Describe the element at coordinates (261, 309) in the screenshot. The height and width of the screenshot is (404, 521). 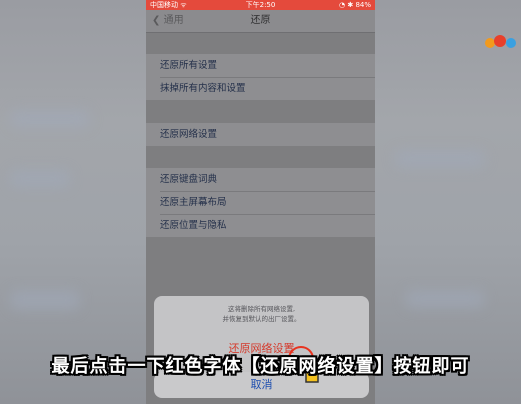
I see `message-line: 这将删除所有网络设置,` at that location.